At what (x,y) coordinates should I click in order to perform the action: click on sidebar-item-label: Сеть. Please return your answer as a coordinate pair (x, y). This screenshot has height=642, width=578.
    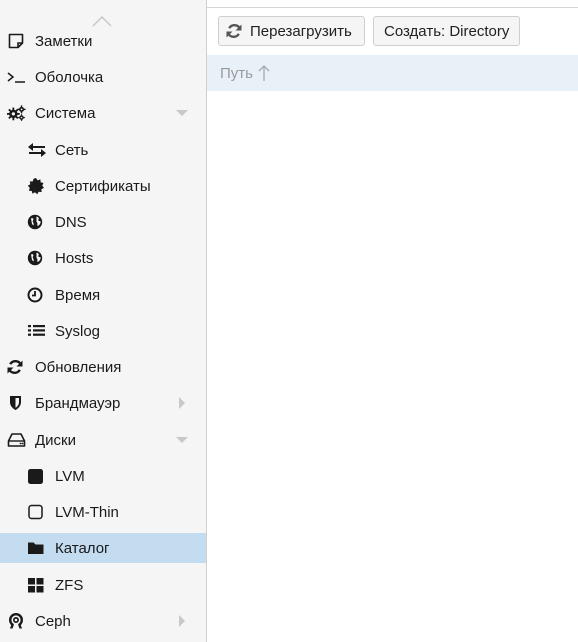
    Looking at the image, I should click on (72, 150).